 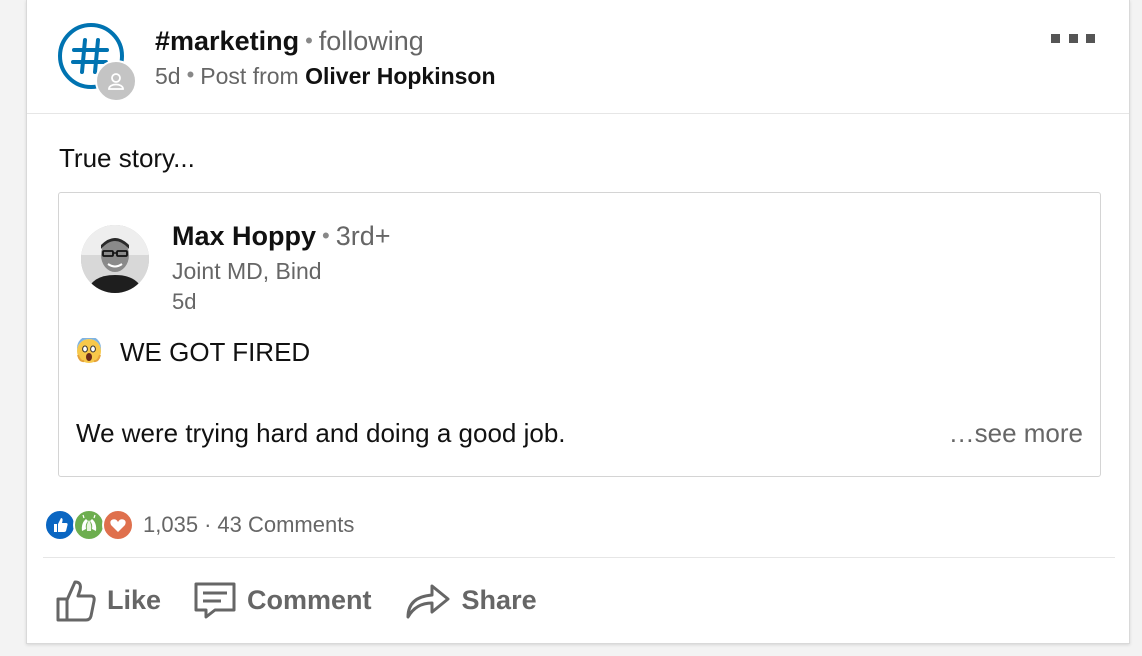 What do you see at coordinates (184, 301) in the screenshot?
I see `shared-post-age: 5d` at bounding box center [184, 301].